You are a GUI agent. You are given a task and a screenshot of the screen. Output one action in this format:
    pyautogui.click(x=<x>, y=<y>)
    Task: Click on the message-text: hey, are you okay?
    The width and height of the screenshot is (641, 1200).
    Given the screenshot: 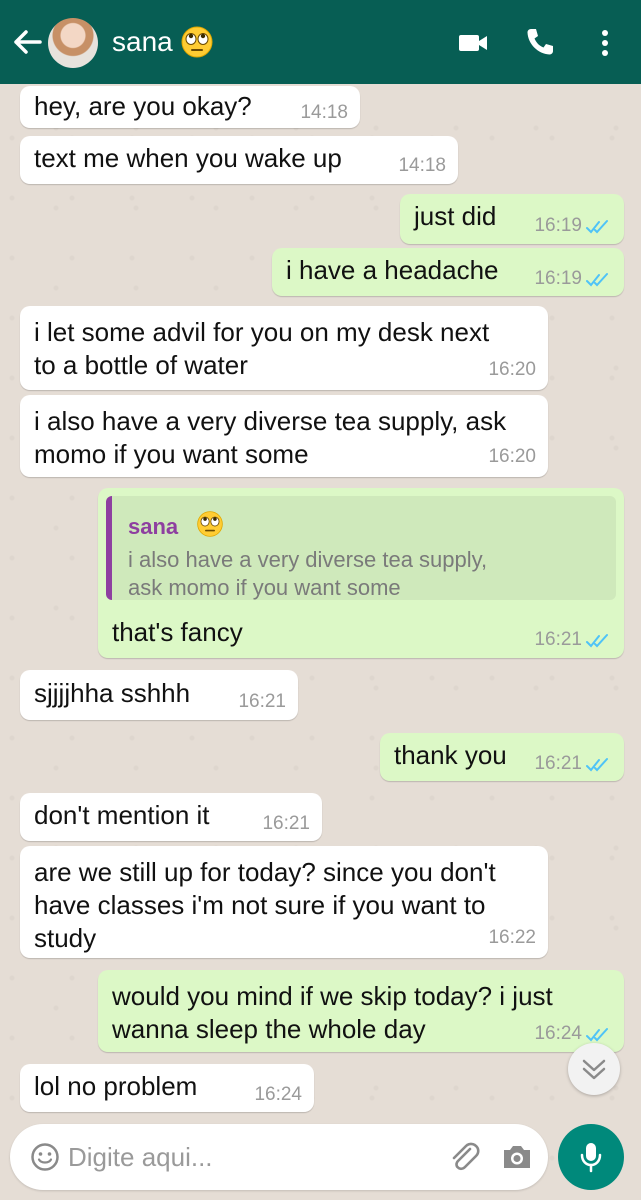 What is the action you would take?
    pyautogui.click(x=143, y=106)
    